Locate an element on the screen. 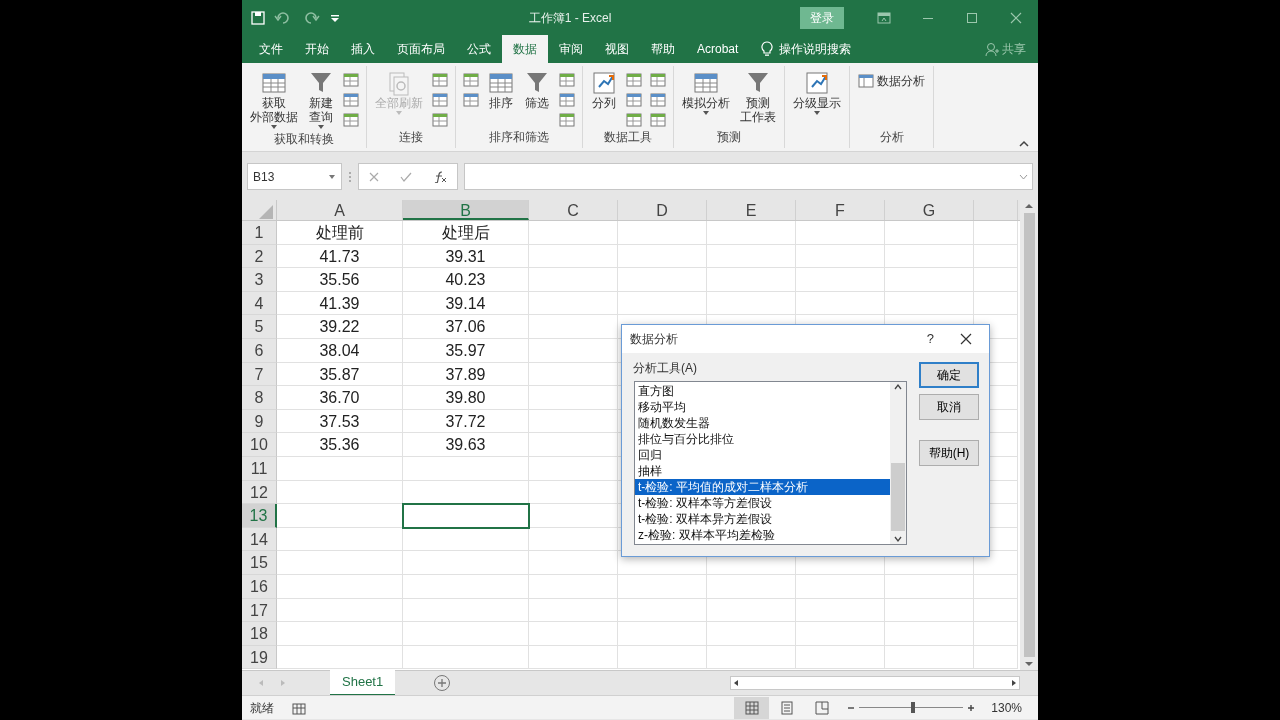 The image size is (1280, 720). row-header: 13 is located at coordinates (259, 516).